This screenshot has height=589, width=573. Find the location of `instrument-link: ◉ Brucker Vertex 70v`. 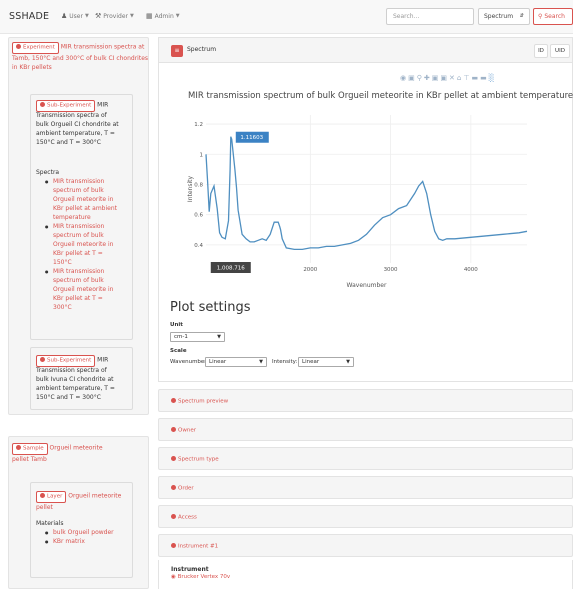

instrument-link: ◉ Brucker Vertex 70v is located at coordinates (200, 577).